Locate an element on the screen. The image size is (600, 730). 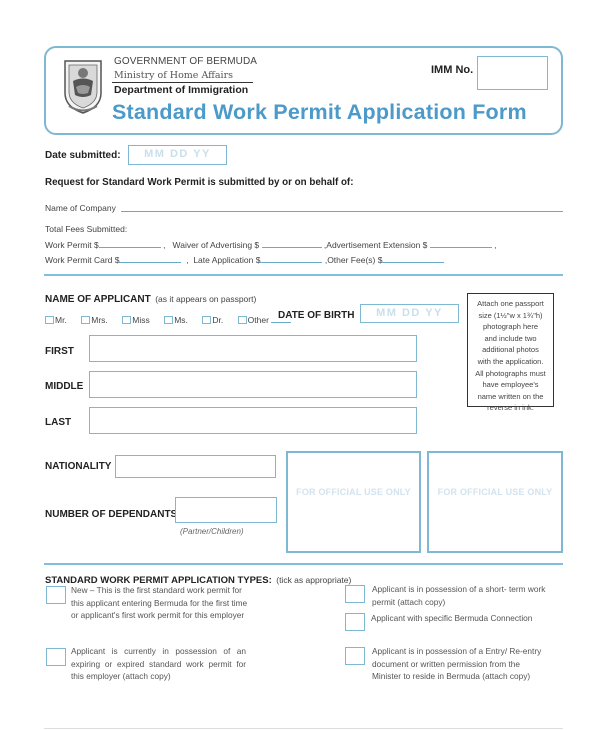
government-name: GOVERNMENT OF BERMUDA is located at coordinates (186, 61).